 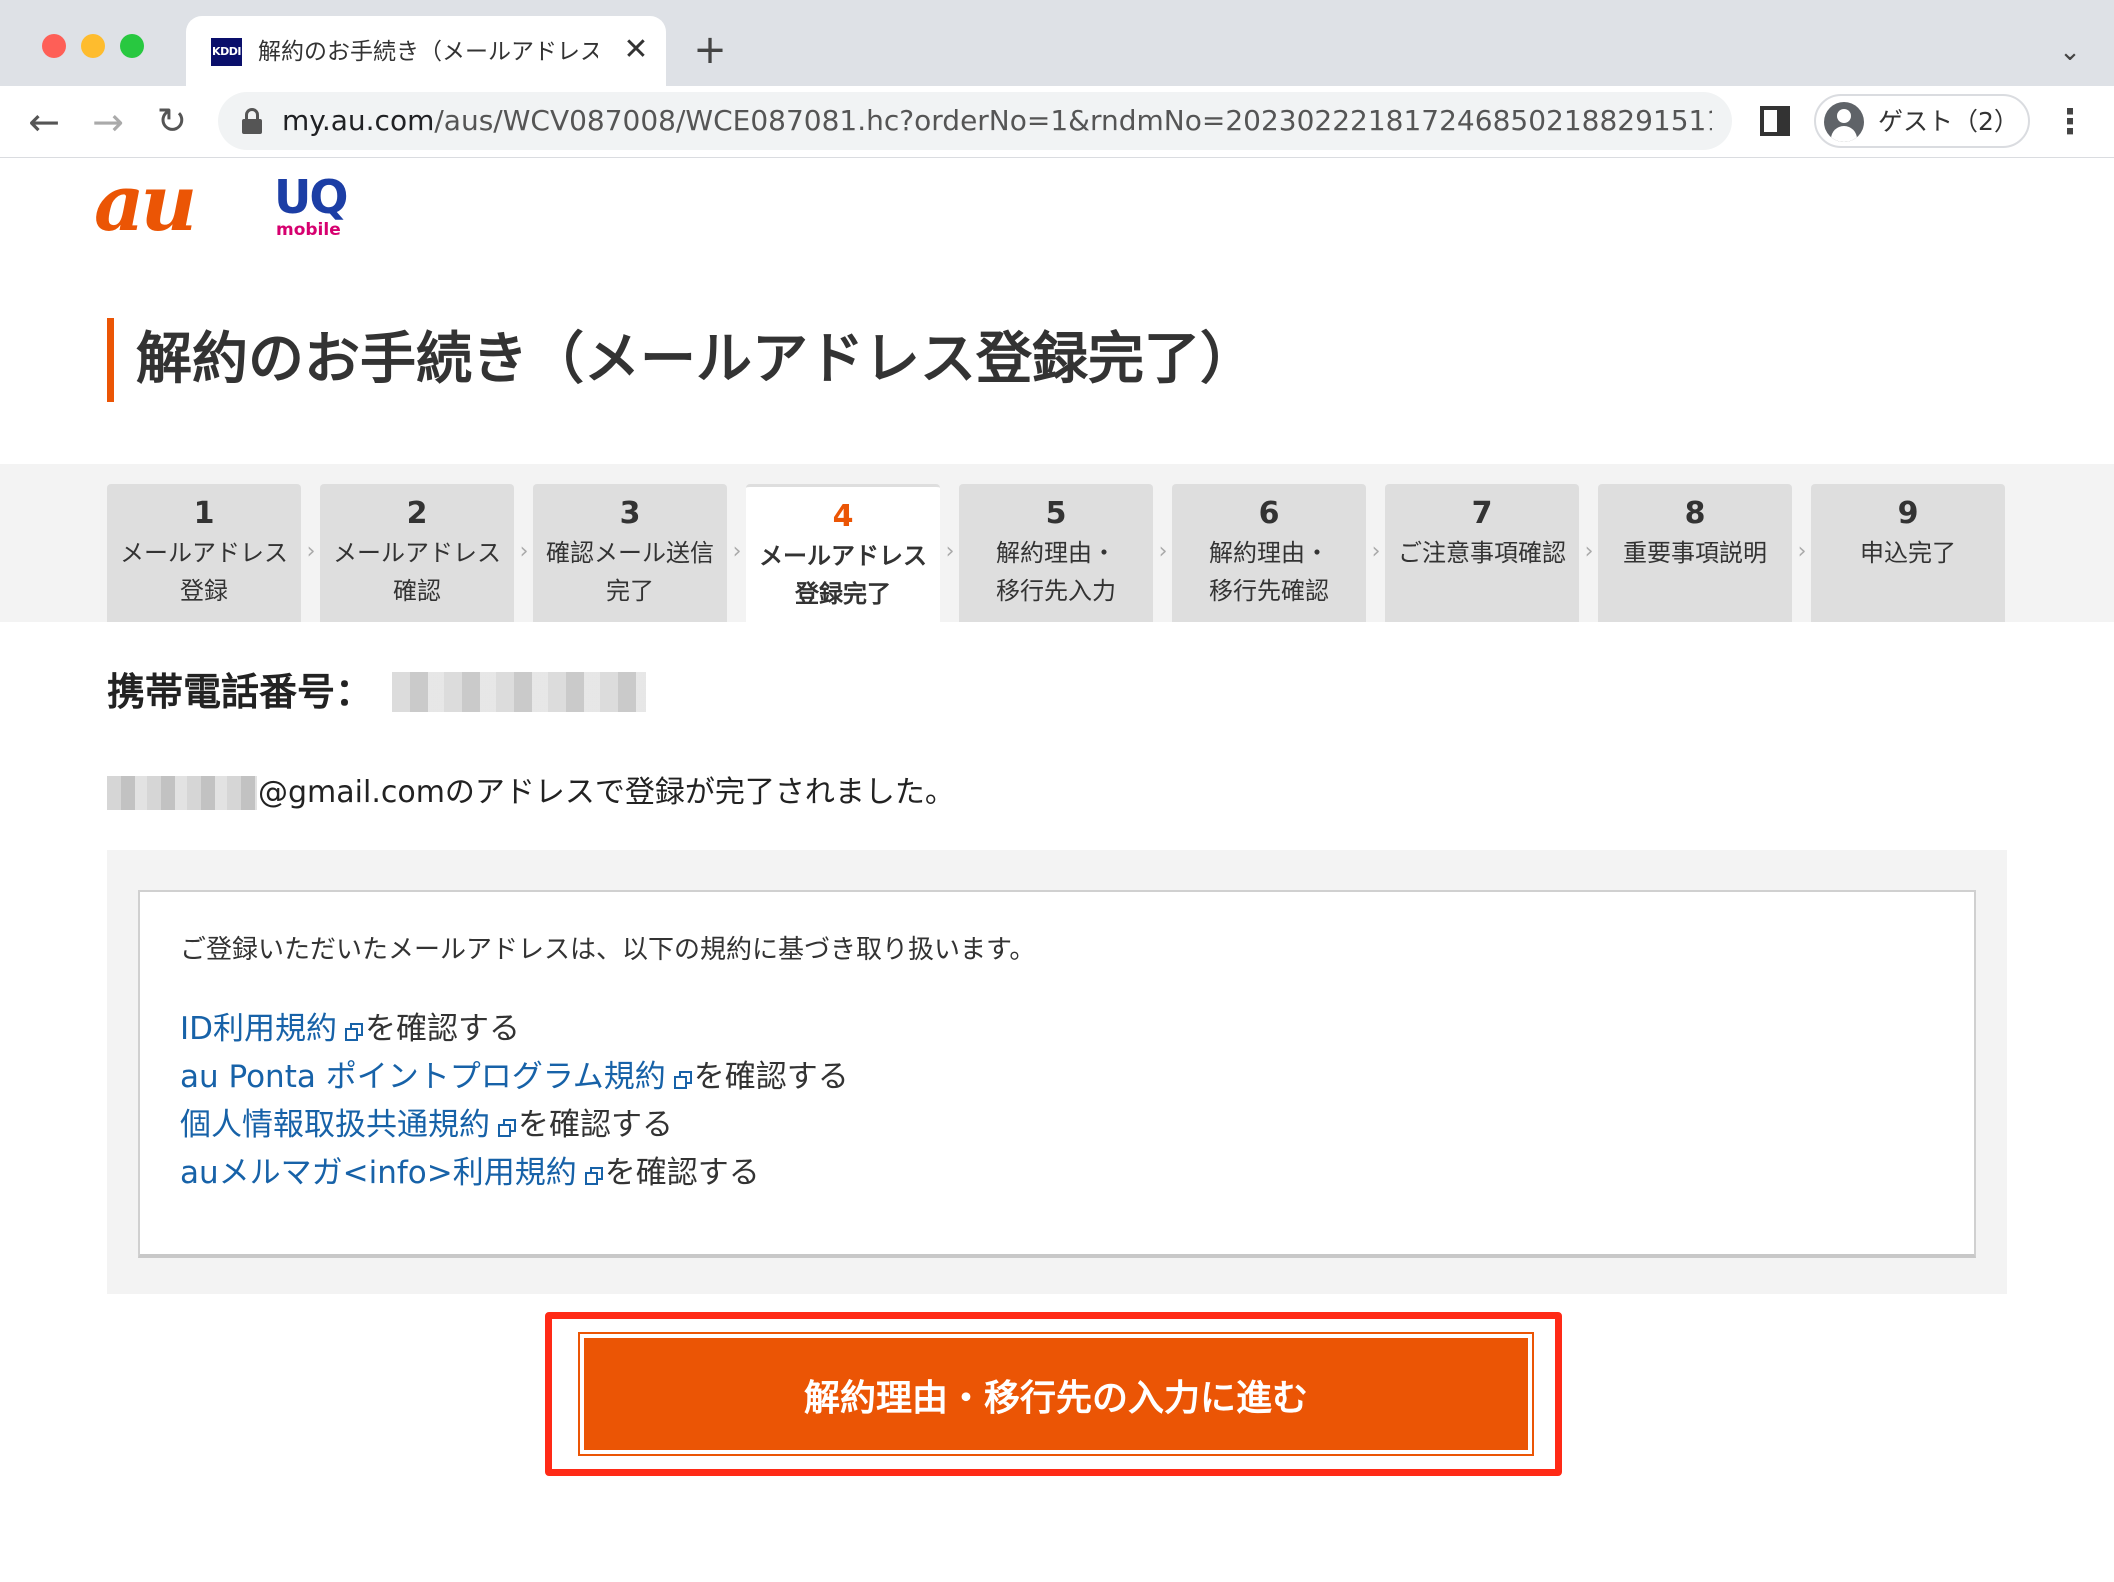 What do you see at coordinates (1908, 513) in the screenshot?
I see `step-number: 9` at bounding box center [1908, 513].